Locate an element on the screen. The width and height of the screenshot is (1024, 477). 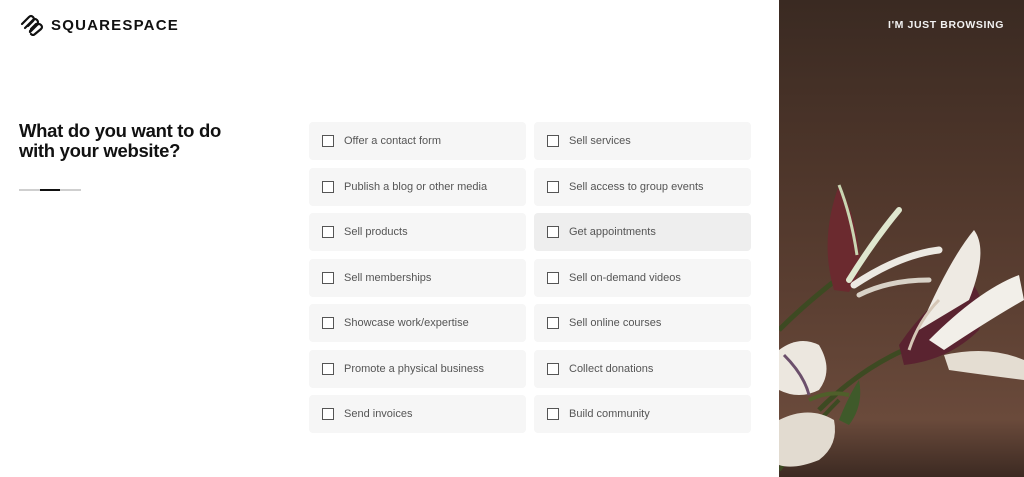
option-label: Showcase work/expertise is located at coordinates (406, 323).